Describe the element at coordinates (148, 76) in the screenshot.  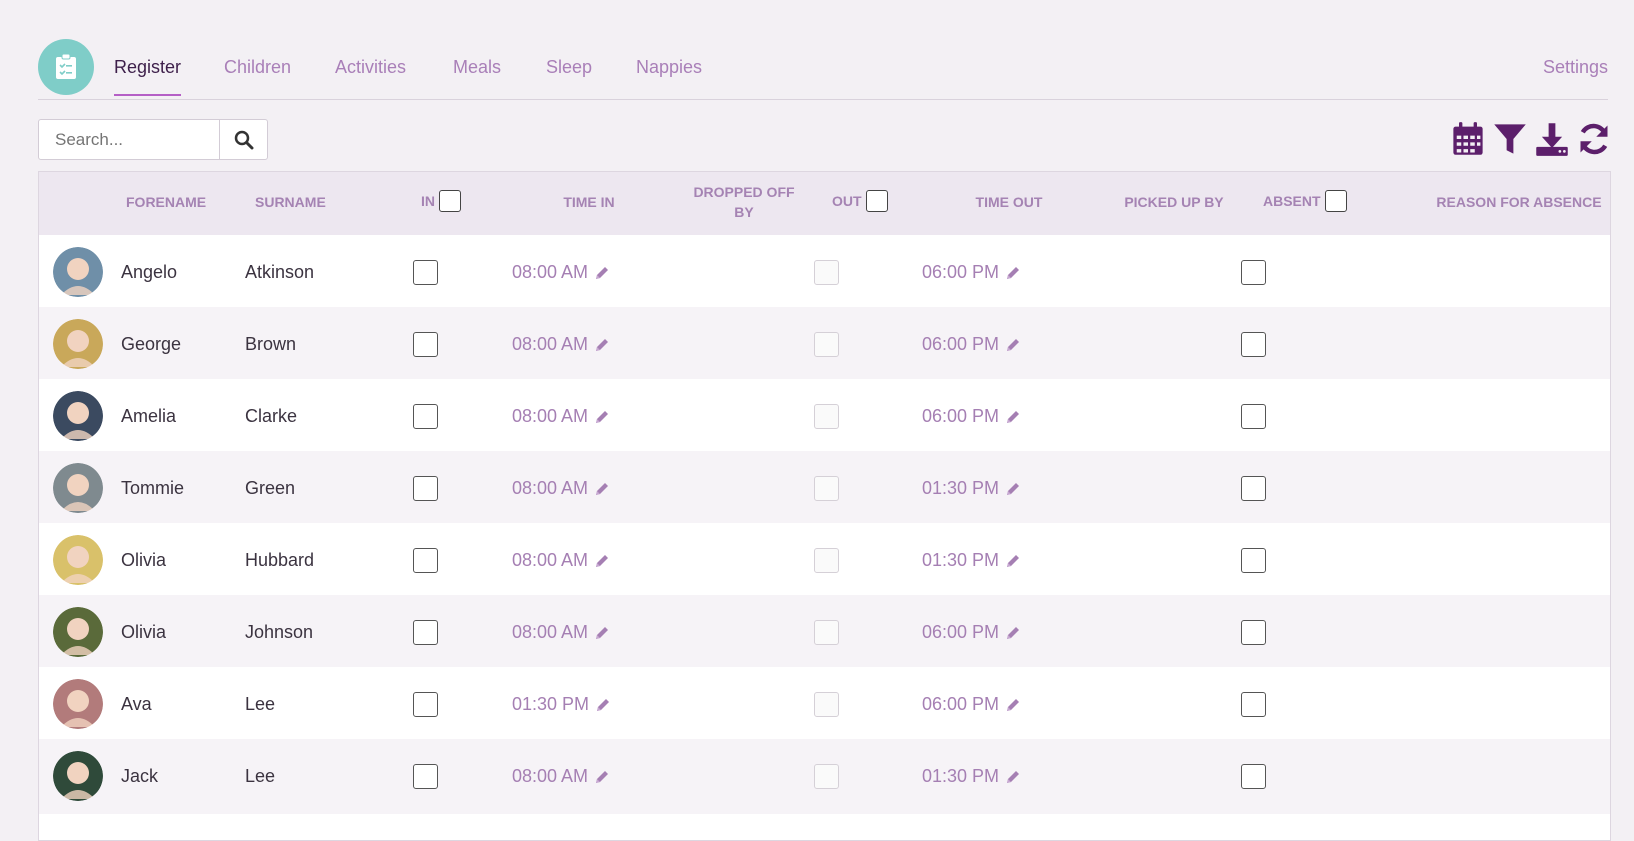
I see `tab-register: Register` at that location.